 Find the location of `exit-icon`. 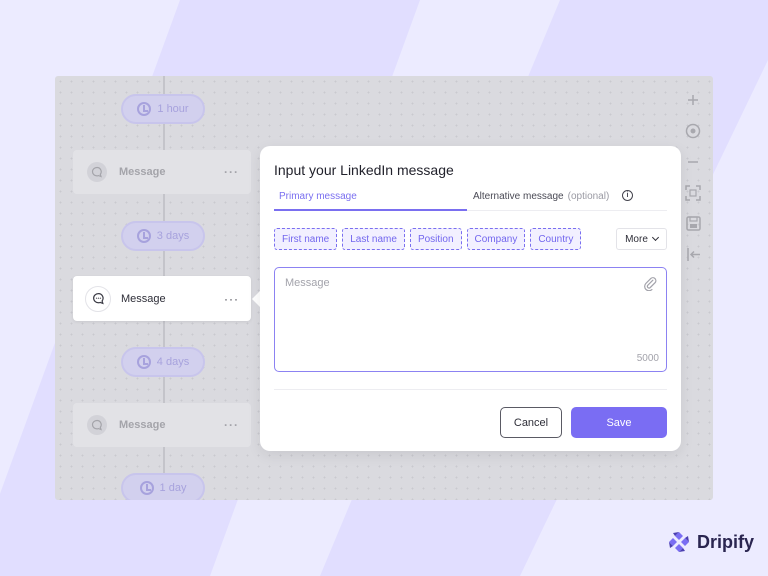

exit-icon is located at coordinates (693, 254).